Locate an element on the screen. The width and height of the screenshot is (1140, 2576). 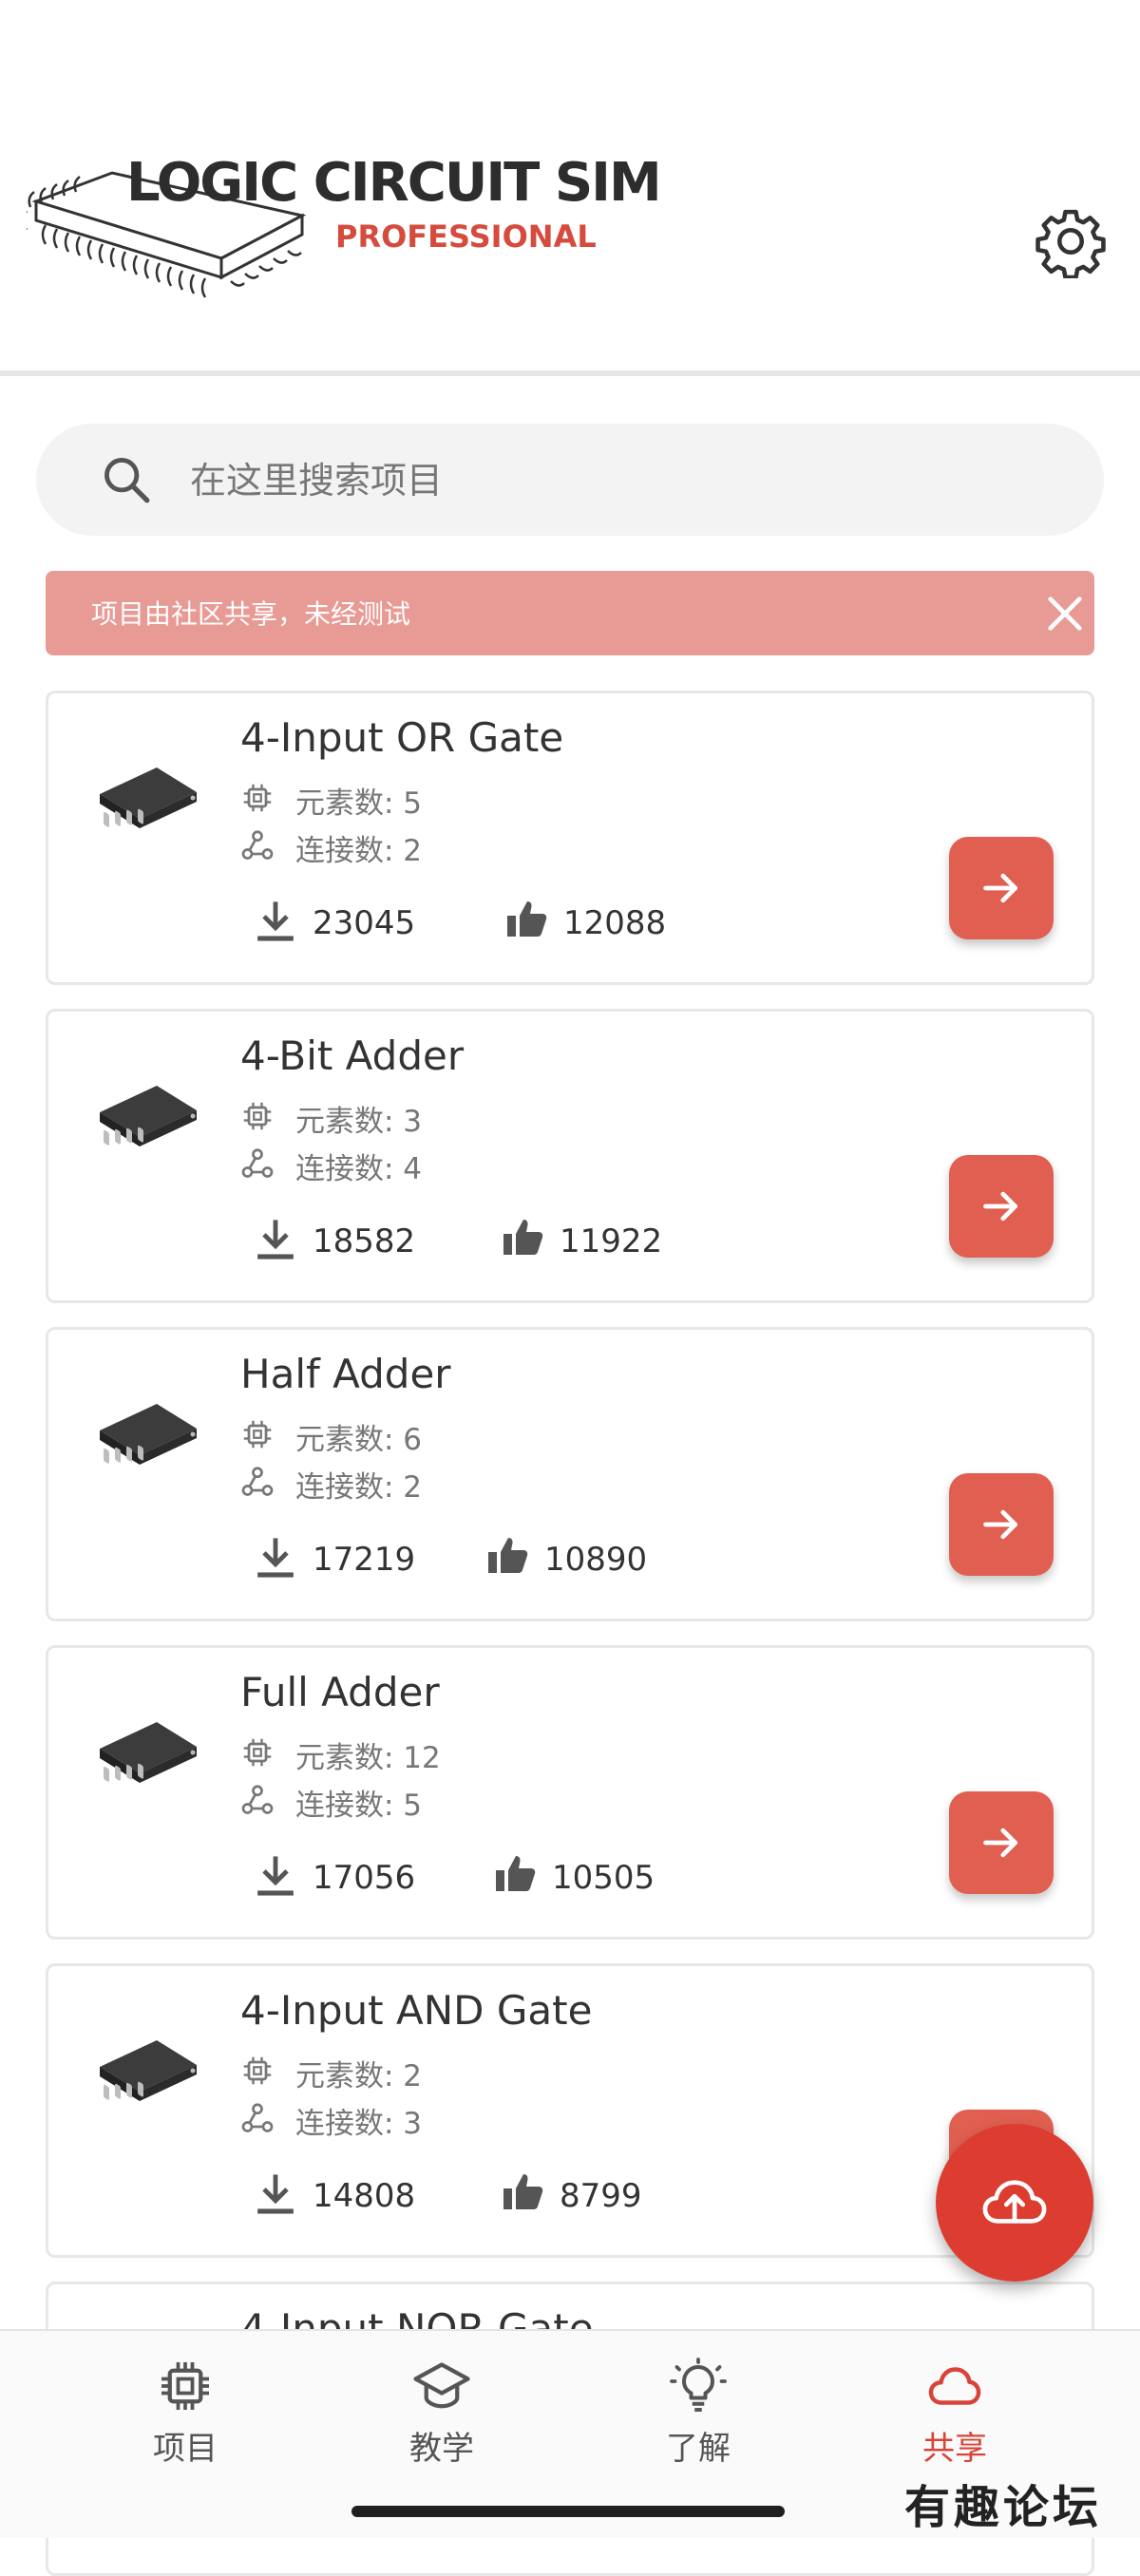
nav-label: 教学 is located at coordinates (441, 2449).